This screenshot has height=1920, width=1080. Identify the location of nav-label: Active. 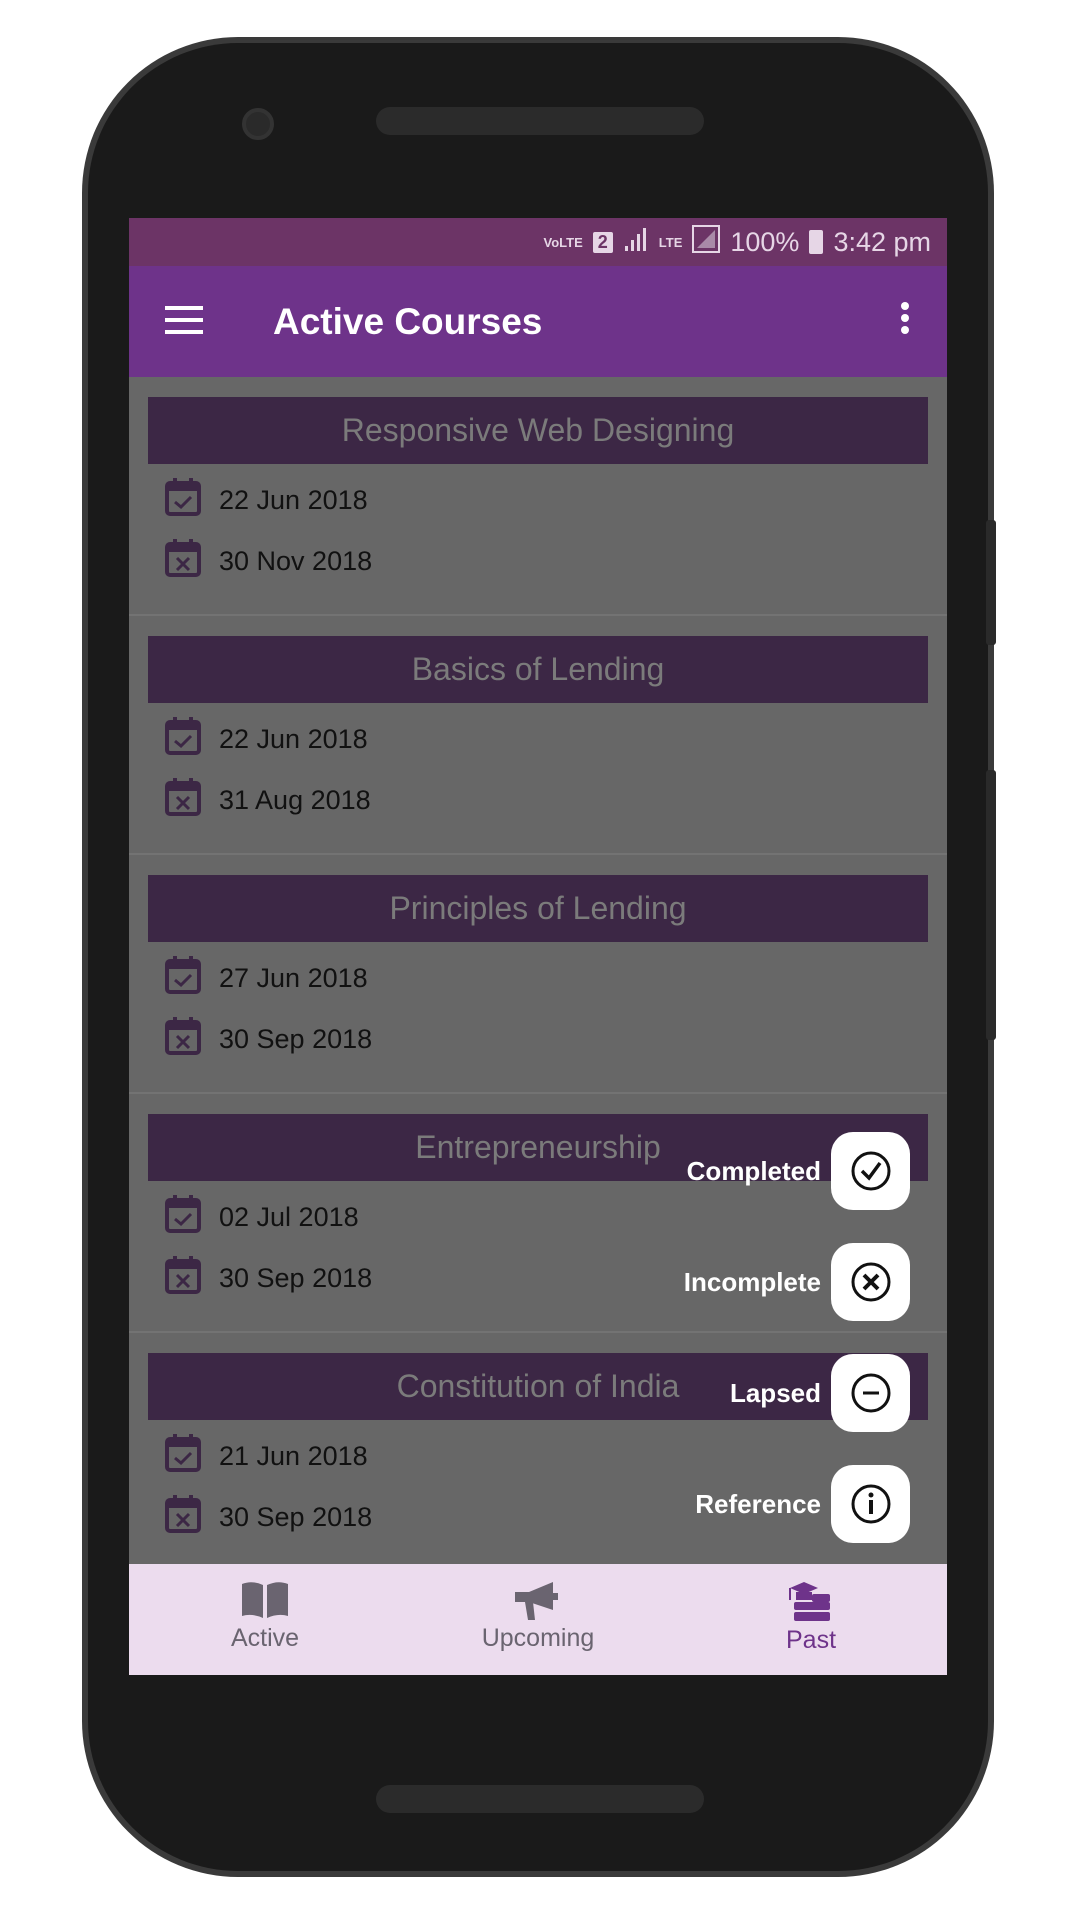
(265, 1638).